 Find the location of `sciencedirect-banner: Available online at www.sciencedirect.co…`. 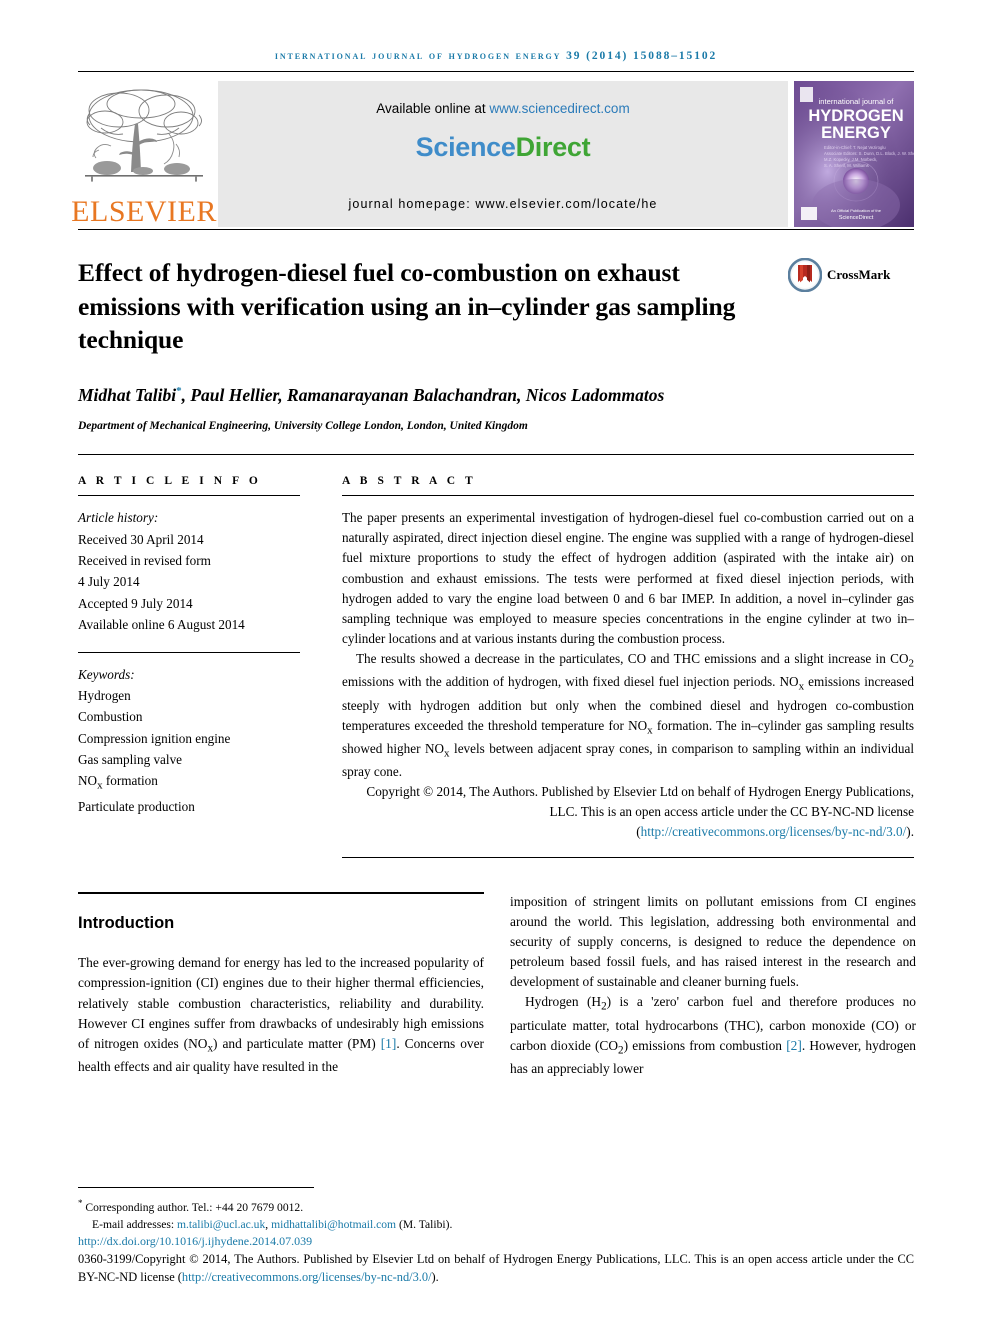

sciencedirect-banner: Available online at www.sciencedirect.co… is located at coordinates (503, 154).